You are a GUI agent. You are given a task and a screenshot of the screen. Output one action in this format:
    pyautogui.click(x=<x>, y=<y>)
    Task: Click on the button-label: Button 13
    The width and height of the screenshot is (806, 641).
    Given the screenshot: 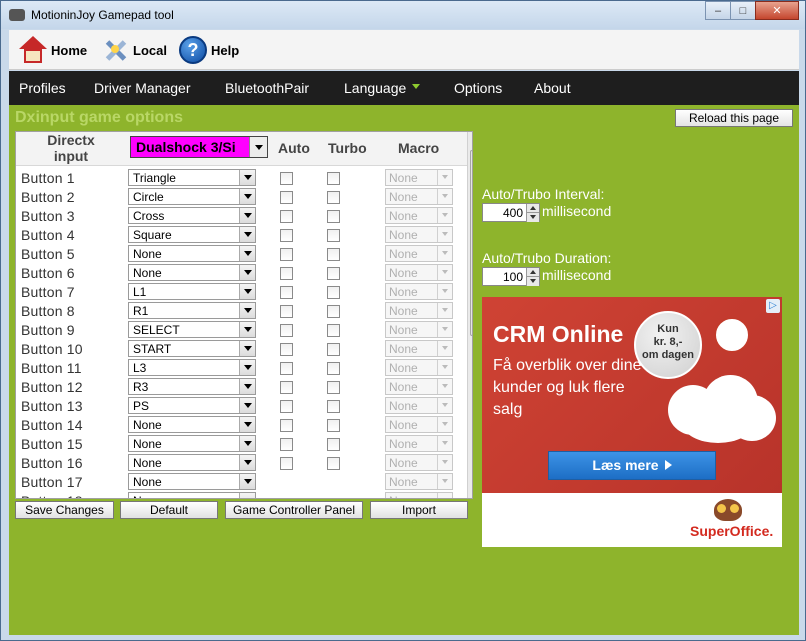 What is the action you would take?
    pyautogui.click(x=52, y=406)
    